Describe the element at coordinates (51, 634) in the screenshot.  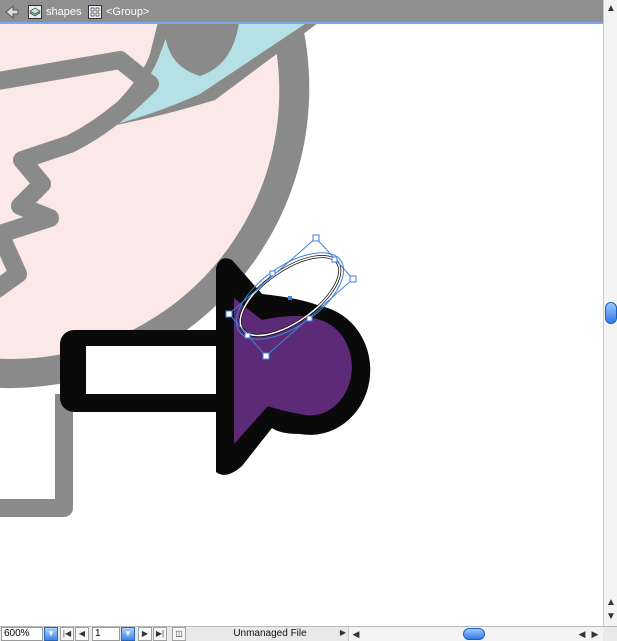
I see `zoom-dropdown-icon: ▼` at that location.